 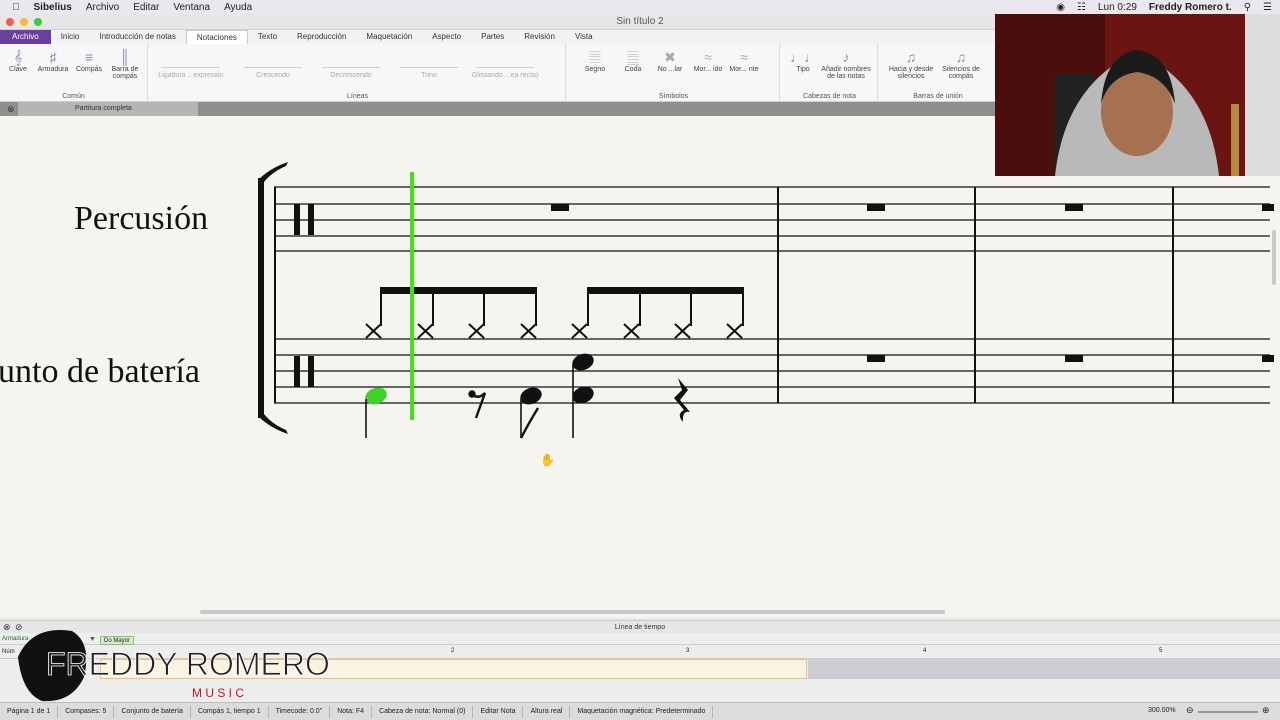 What do you see at coordinates (846, 57) in the screenshot?
I see `note-name-icon: ♪` at bounding box center [846, 57].